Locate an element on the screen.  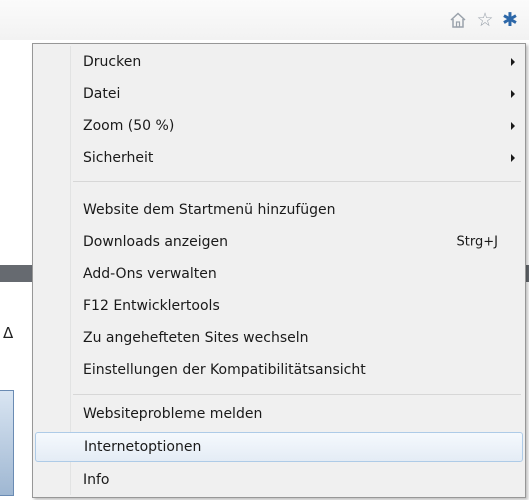
menu-item-label: Info is located at coordinates (96, 480).